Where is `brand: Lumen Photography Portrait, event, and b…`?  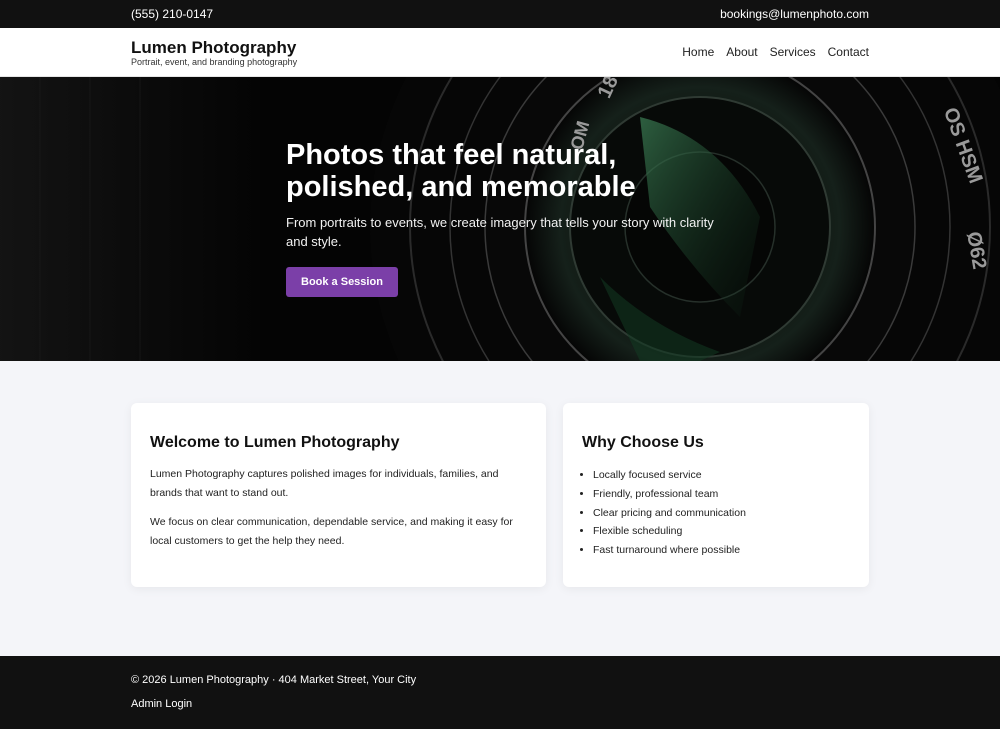 brand: Lumen Photography Portrait, event, and b… is located at coordinates (214, 53).